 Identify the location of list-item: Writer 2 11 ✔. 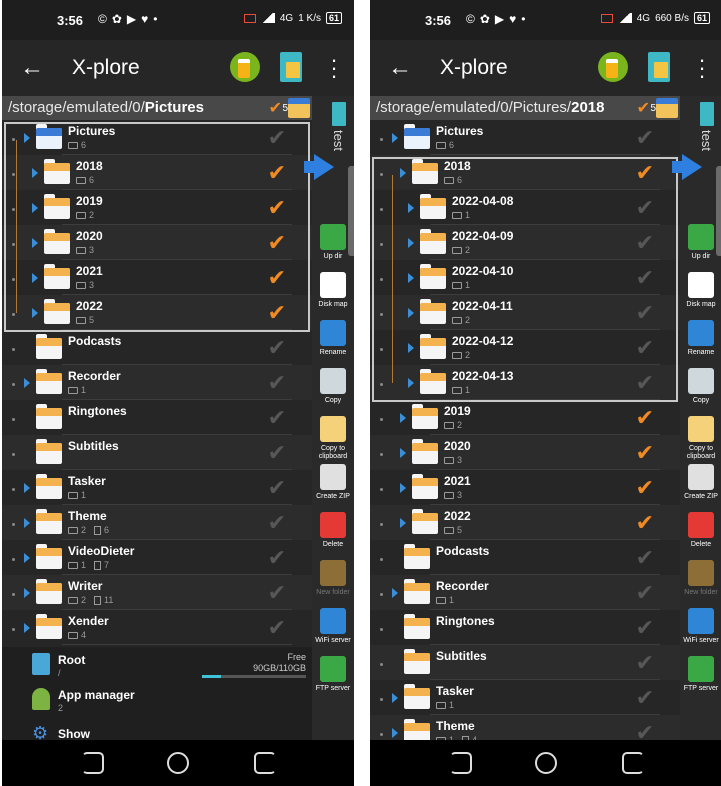
(157, 592).